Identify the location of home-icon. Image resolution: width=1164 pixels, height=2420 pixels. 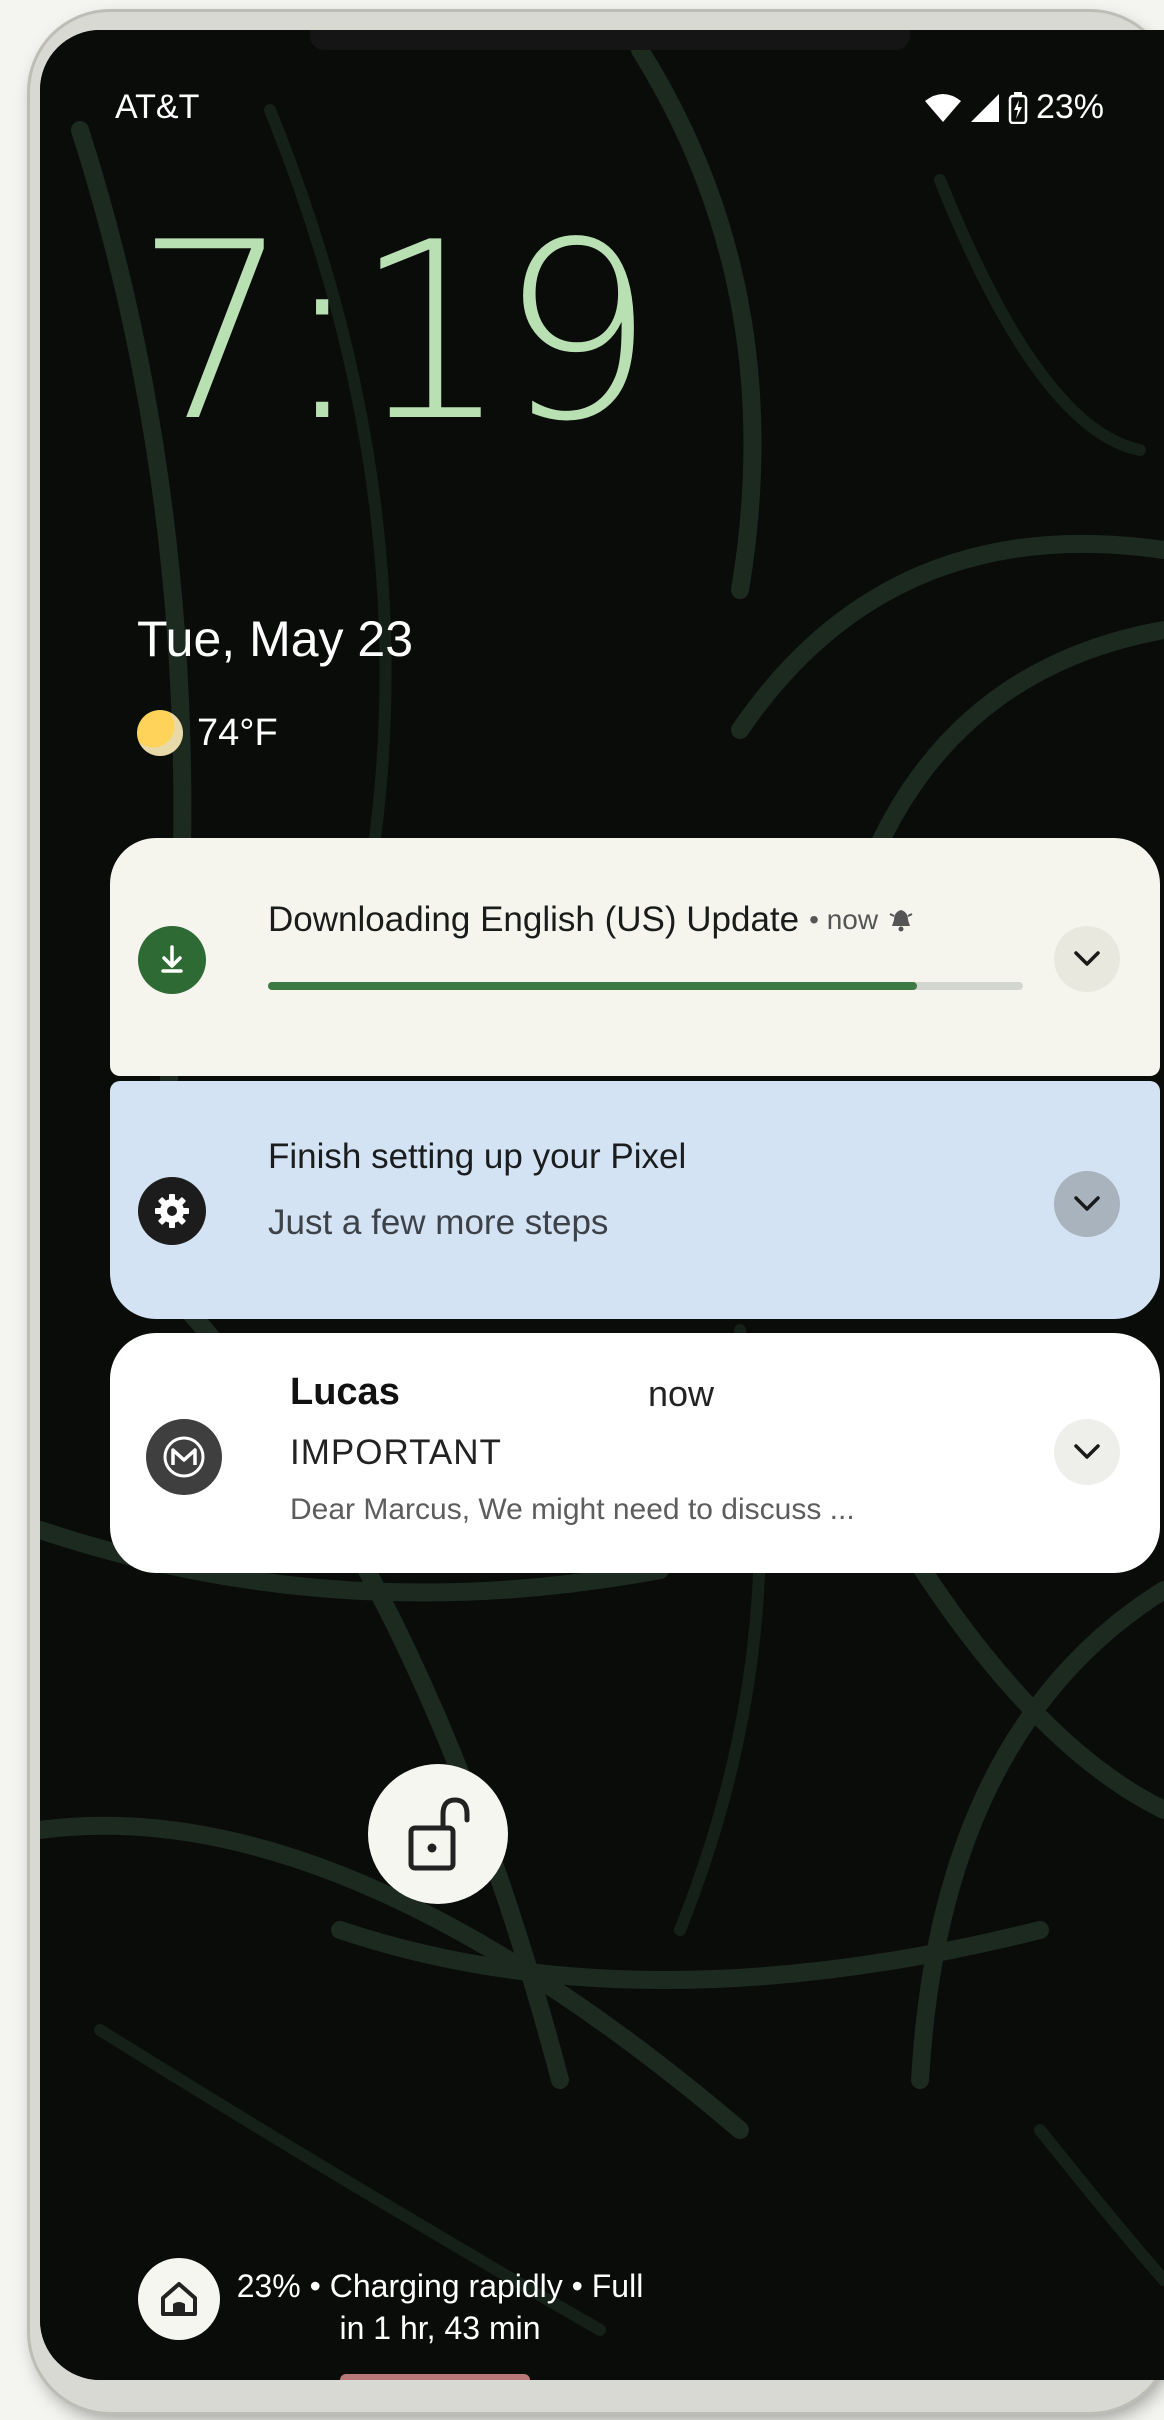
(179, 2299).